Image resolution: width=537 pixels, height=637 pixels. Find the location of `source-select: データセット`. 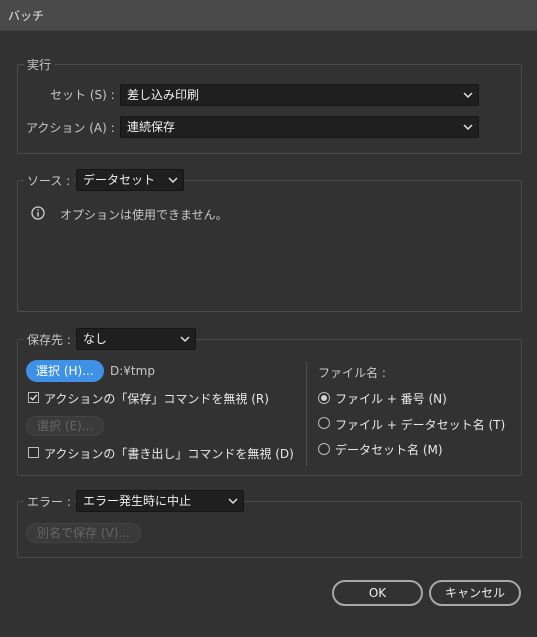

source-select: データセット is located at coordinates (130, 180).